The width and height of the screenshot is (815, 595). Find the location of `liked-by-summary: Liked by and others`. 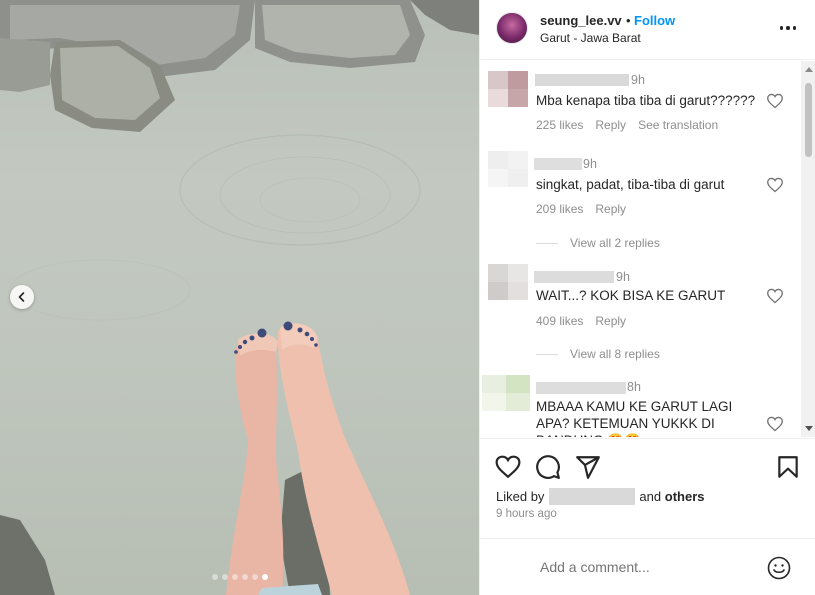

liked-by-summary: Liked by and others is located at coordinates (600, 496).